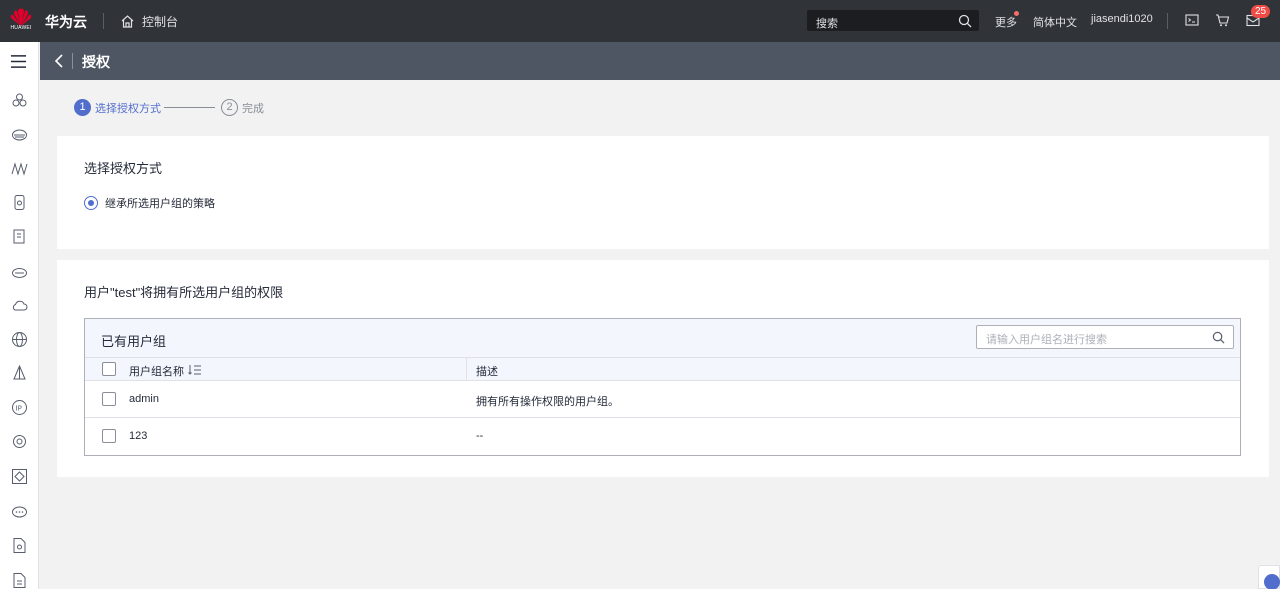 This screenshot has height=589, width=1280. What do you see at coordinates (109, 369) in the screenshot?
I see `select-all-checkbox` at bounding box center [109, 369].